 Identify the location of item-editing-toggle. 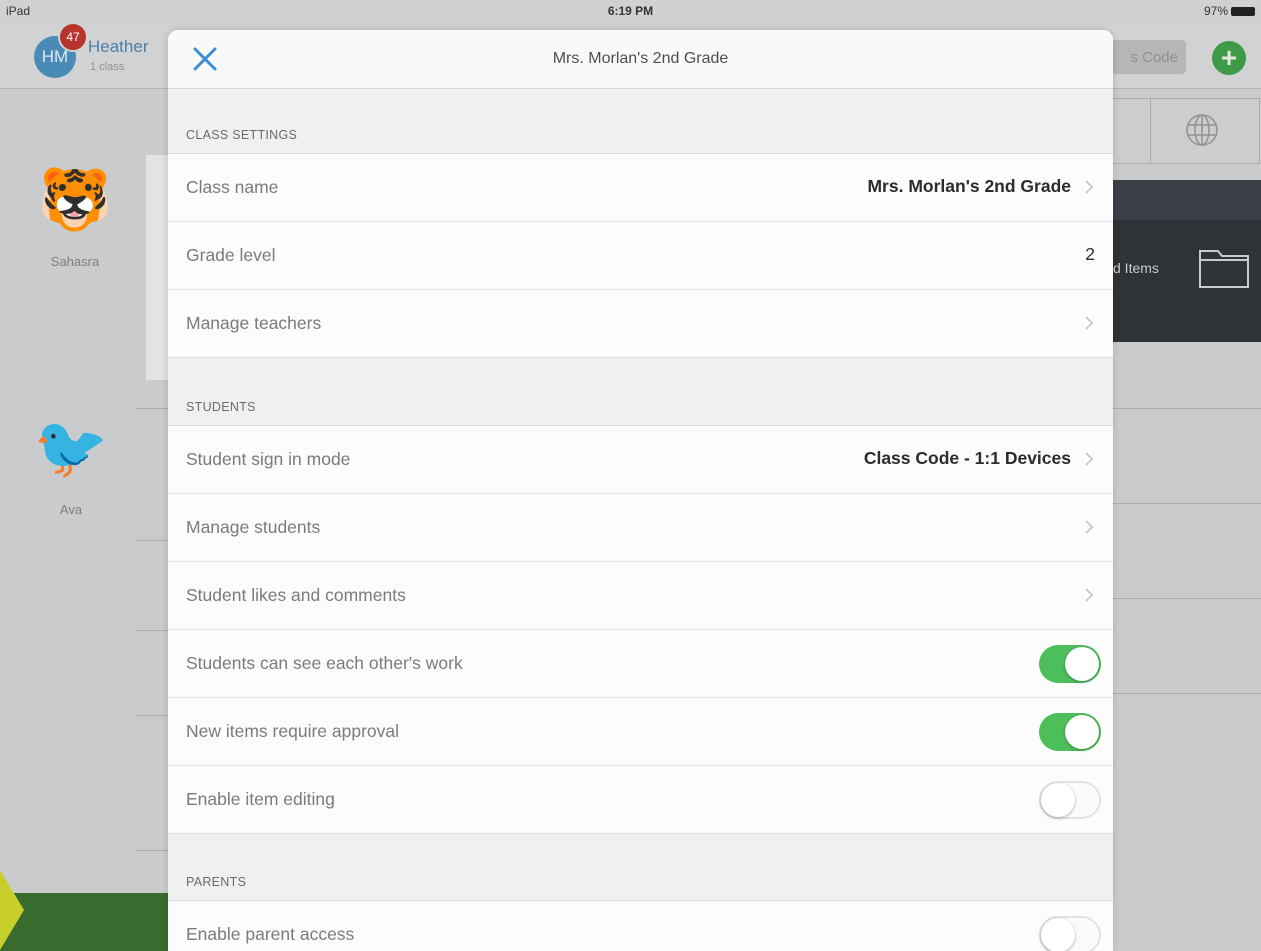
(1070, 800).